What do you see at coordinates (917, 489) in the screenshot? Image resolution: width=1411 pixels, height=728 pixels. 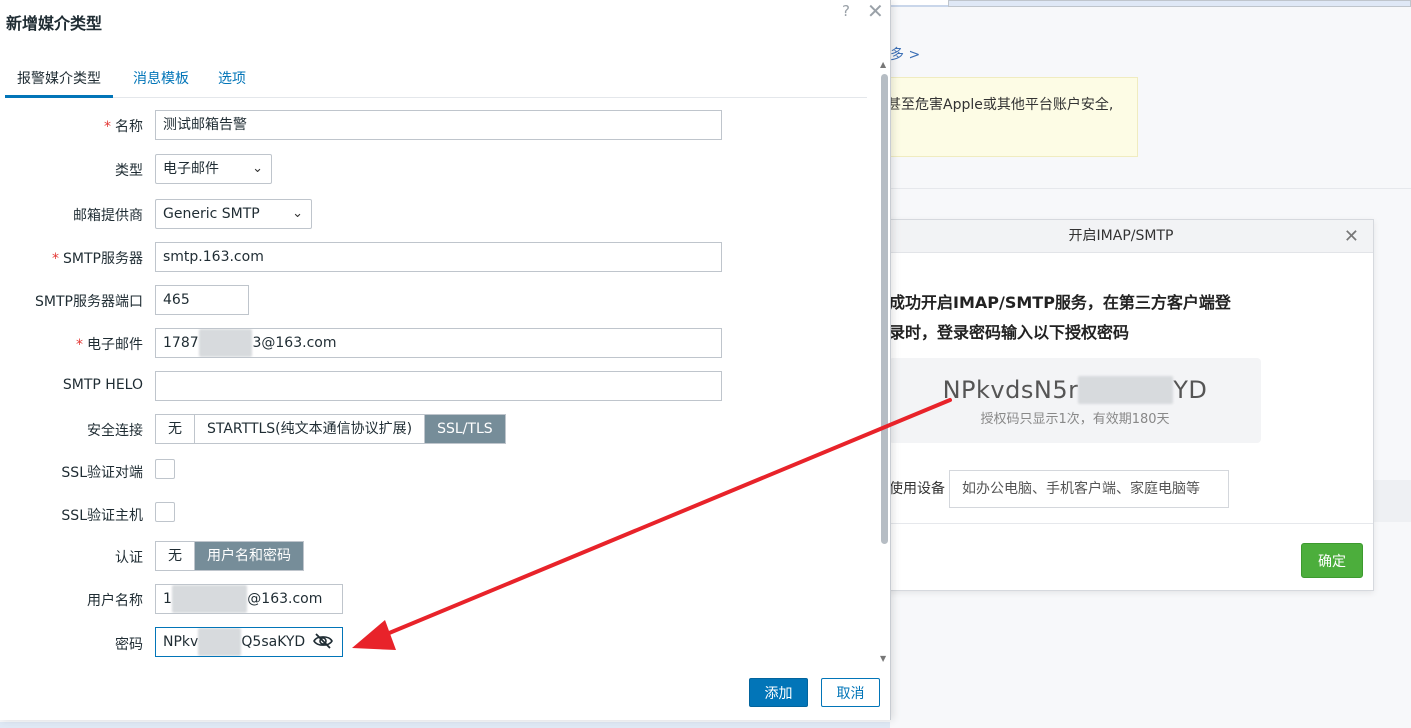 I see `device-label: 使用设备` at bounding box center [917, 489].